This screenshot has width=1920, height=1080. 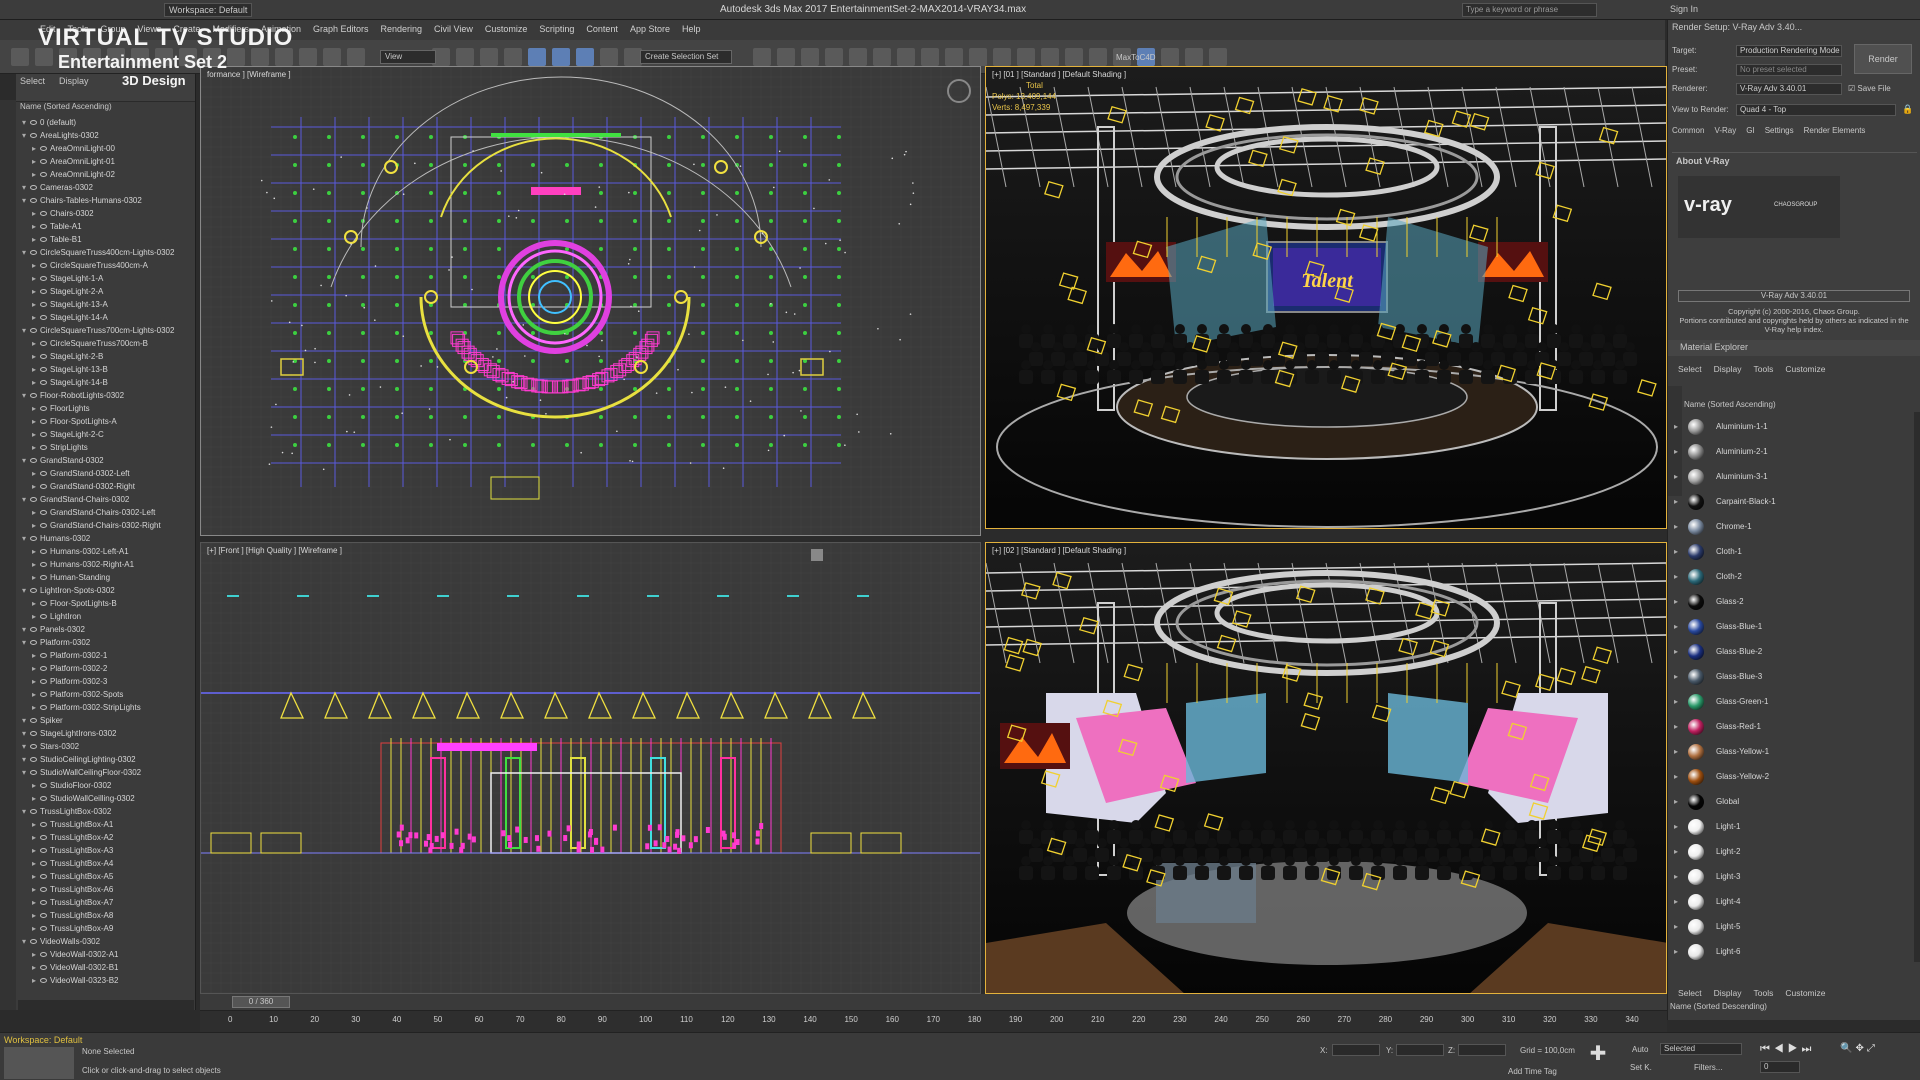 What do you see at coordinates (1788, 651) in the screenshot?
I see `material-row: ▸ Glass-Blue-2` at bounding box center [1788, 651].